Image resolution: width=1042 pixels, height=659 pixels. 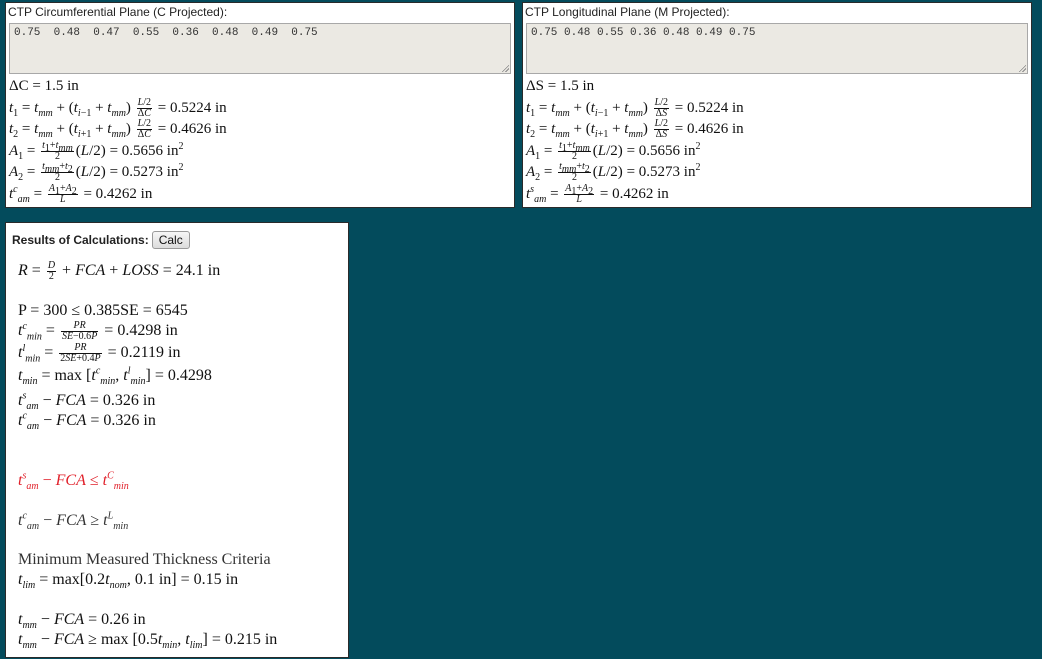 What do you see at coordinates (73, 481) in the screenshot?
I see `longitudinal-check-failed: tsam − FCA ≤ tCmin` at bounding box center [73, 481].